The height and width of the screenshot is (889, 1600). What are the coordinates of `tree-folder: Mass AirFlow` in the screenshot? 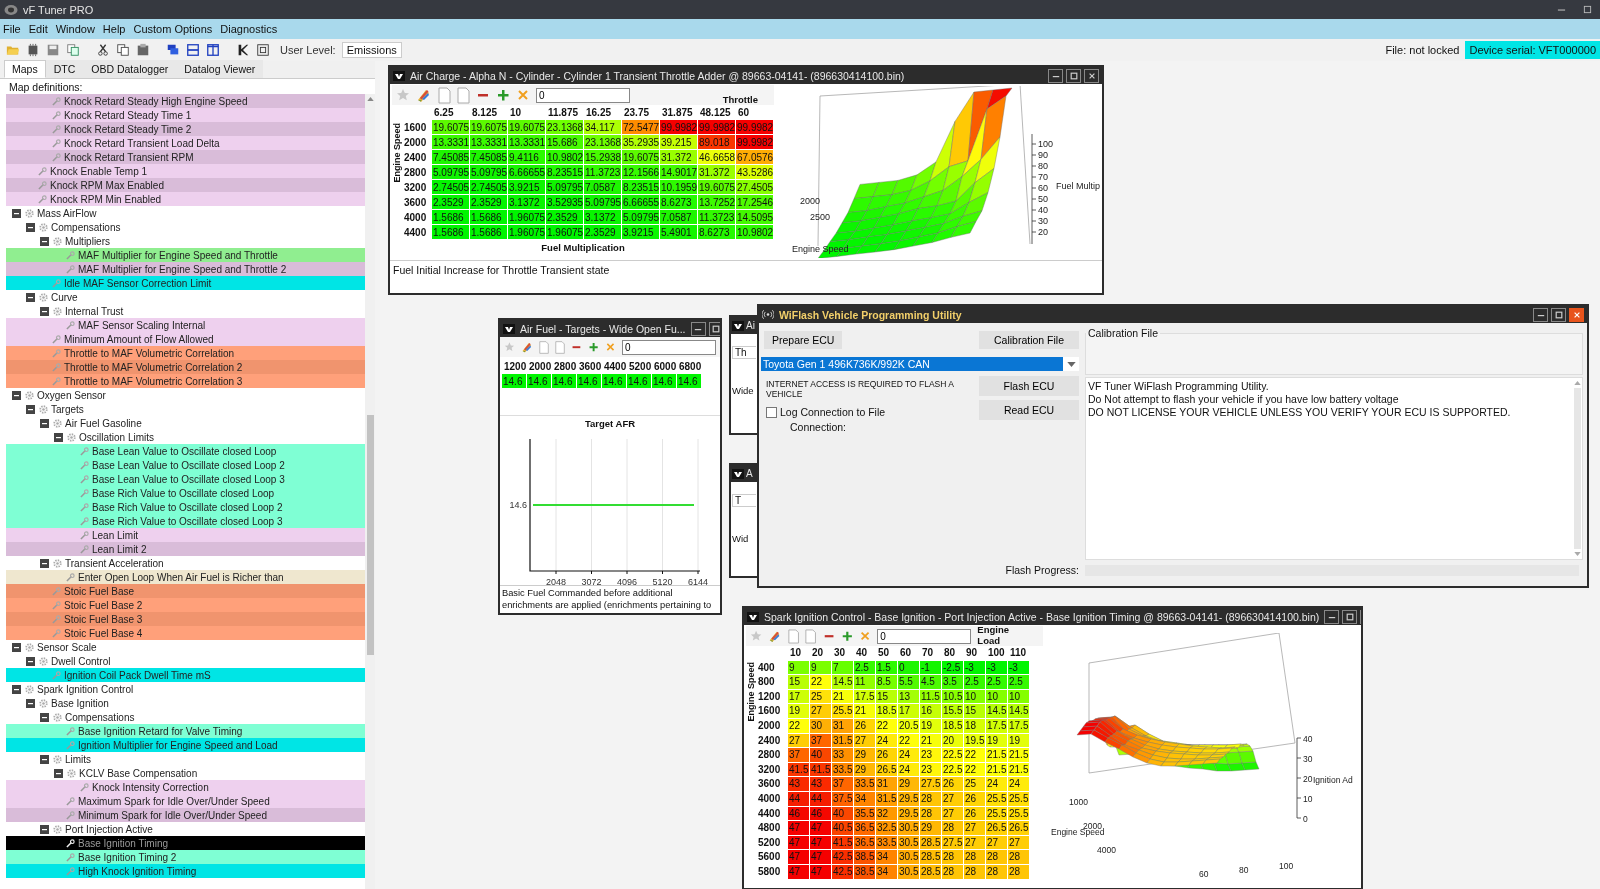 It's located at (185, 213).